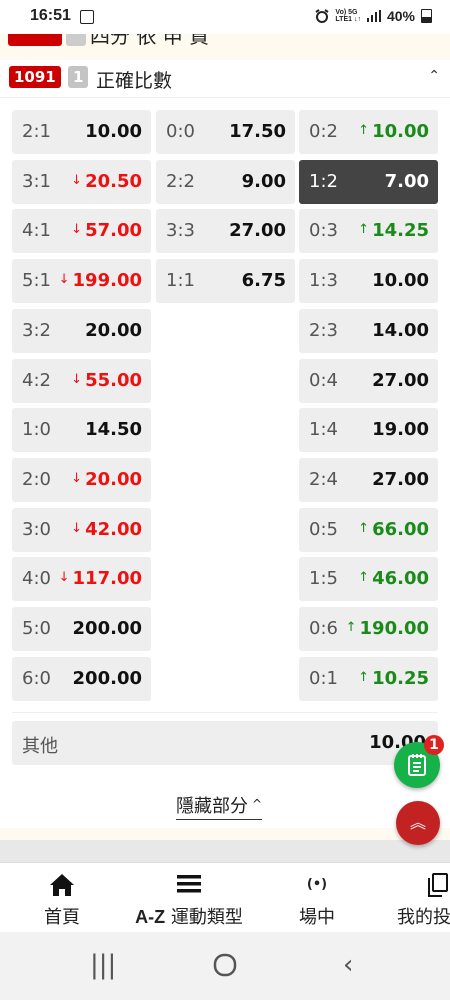 The width and height of the screenshot is (450, 1000). What do you see at coordinates (434, 745) in the screenshot?
I see `bet-slip-count-badge: 1` at bounding box center [434, 745].